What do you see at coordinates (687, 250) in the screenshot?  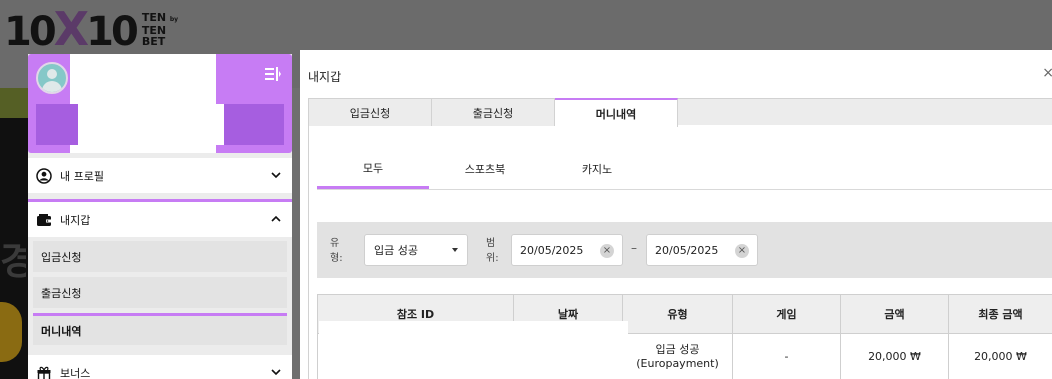 I see `date-to-value: 20/05/2025` at bounding box center [687, 250].